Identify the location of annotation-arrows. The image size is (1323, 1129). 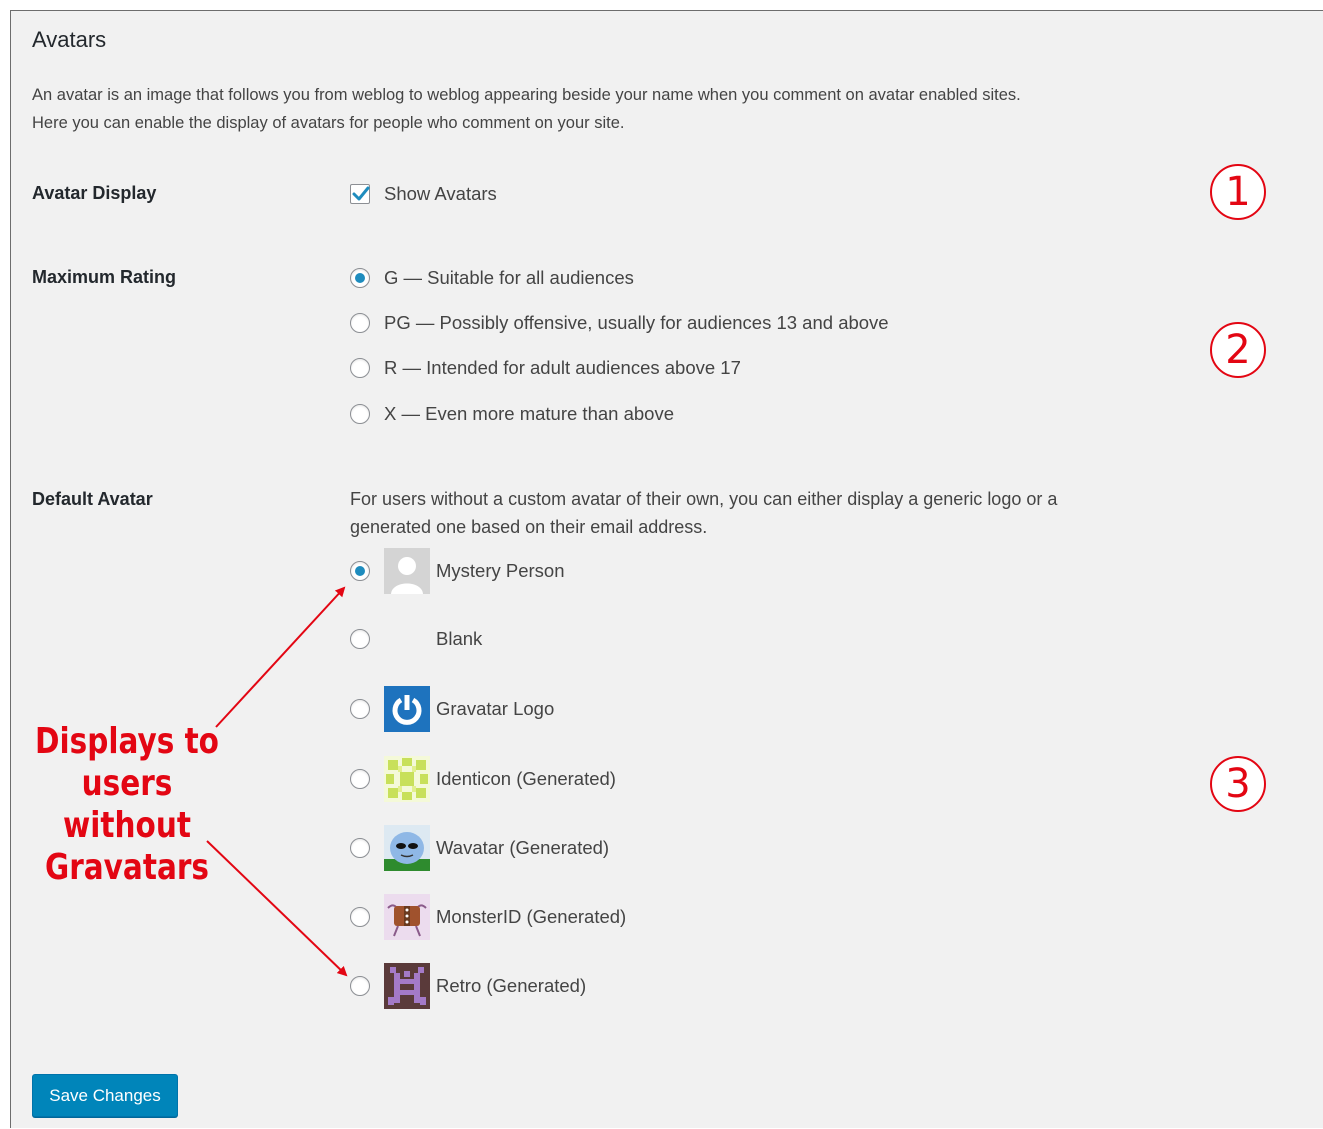
(277, 781).